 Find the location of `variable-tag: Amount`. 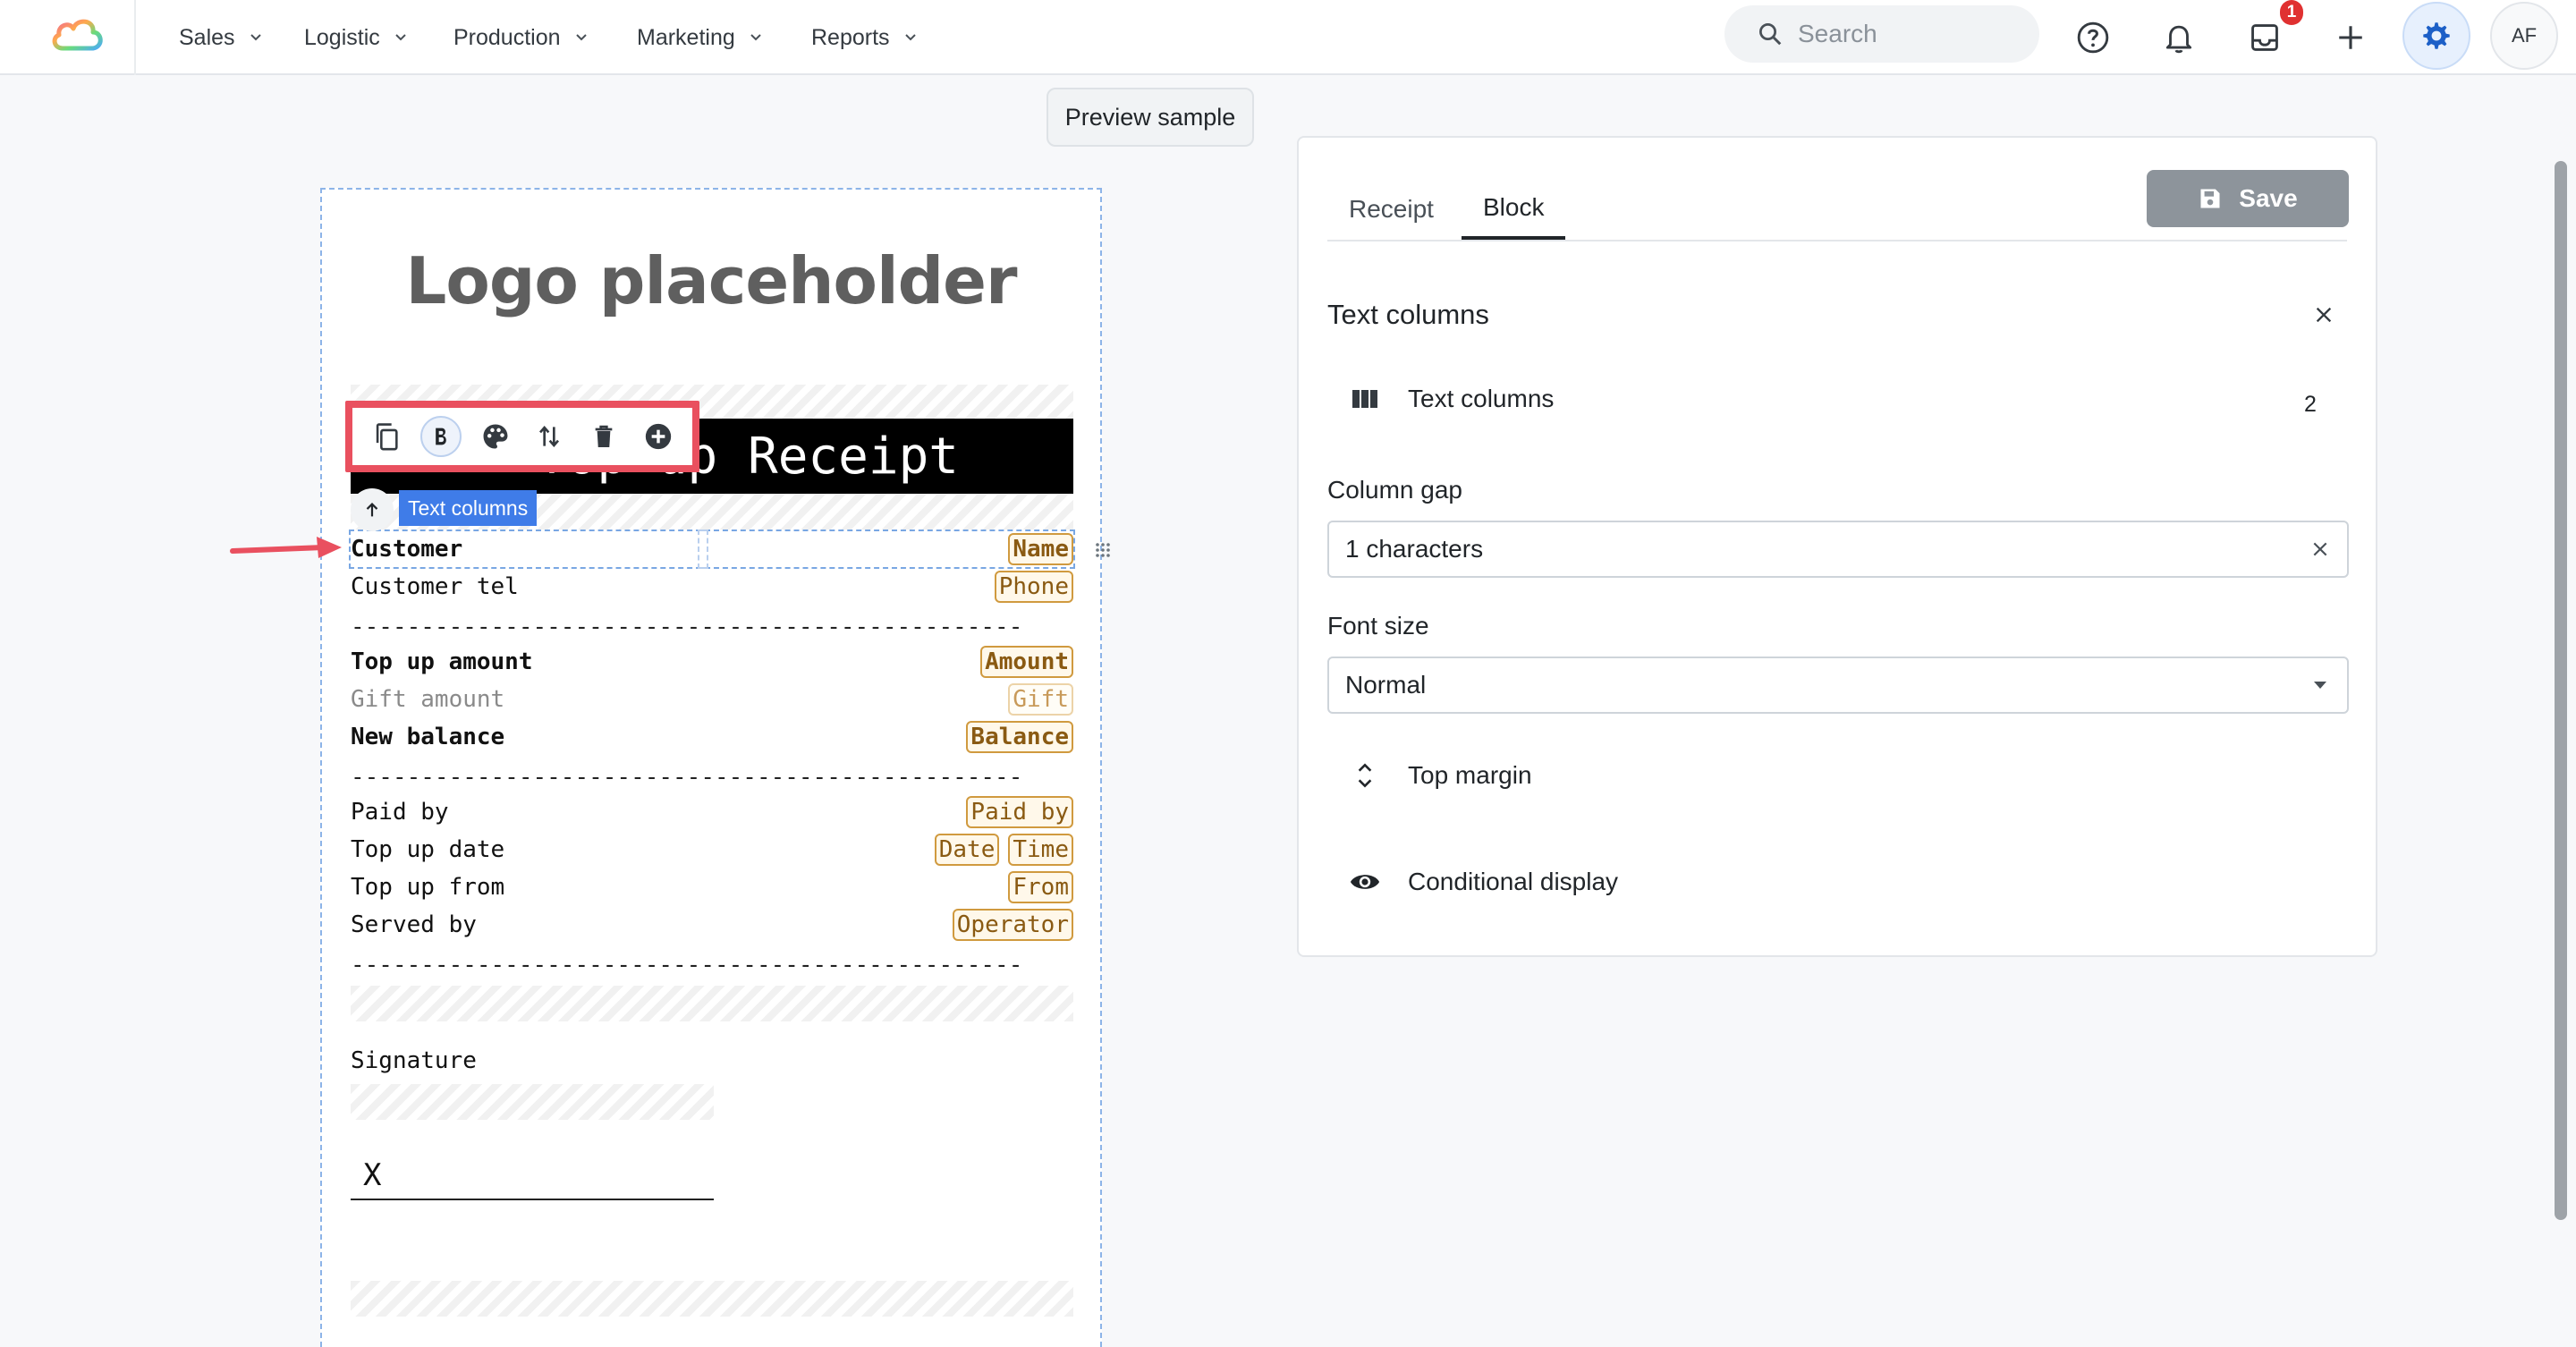

variable-tag: Amount is located at coordinates (1026, 662).